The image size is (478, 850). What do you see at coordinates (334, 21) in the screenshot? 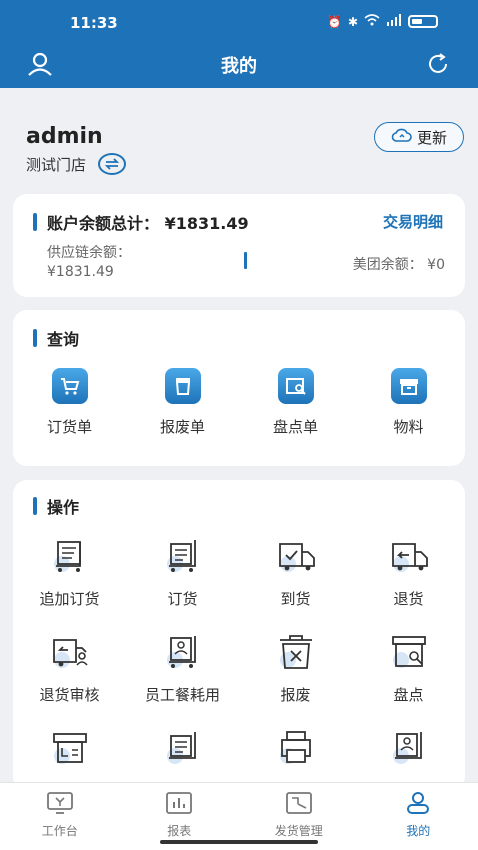
I see `alarm-icon: ⏰` at bounding box center [334, 21].